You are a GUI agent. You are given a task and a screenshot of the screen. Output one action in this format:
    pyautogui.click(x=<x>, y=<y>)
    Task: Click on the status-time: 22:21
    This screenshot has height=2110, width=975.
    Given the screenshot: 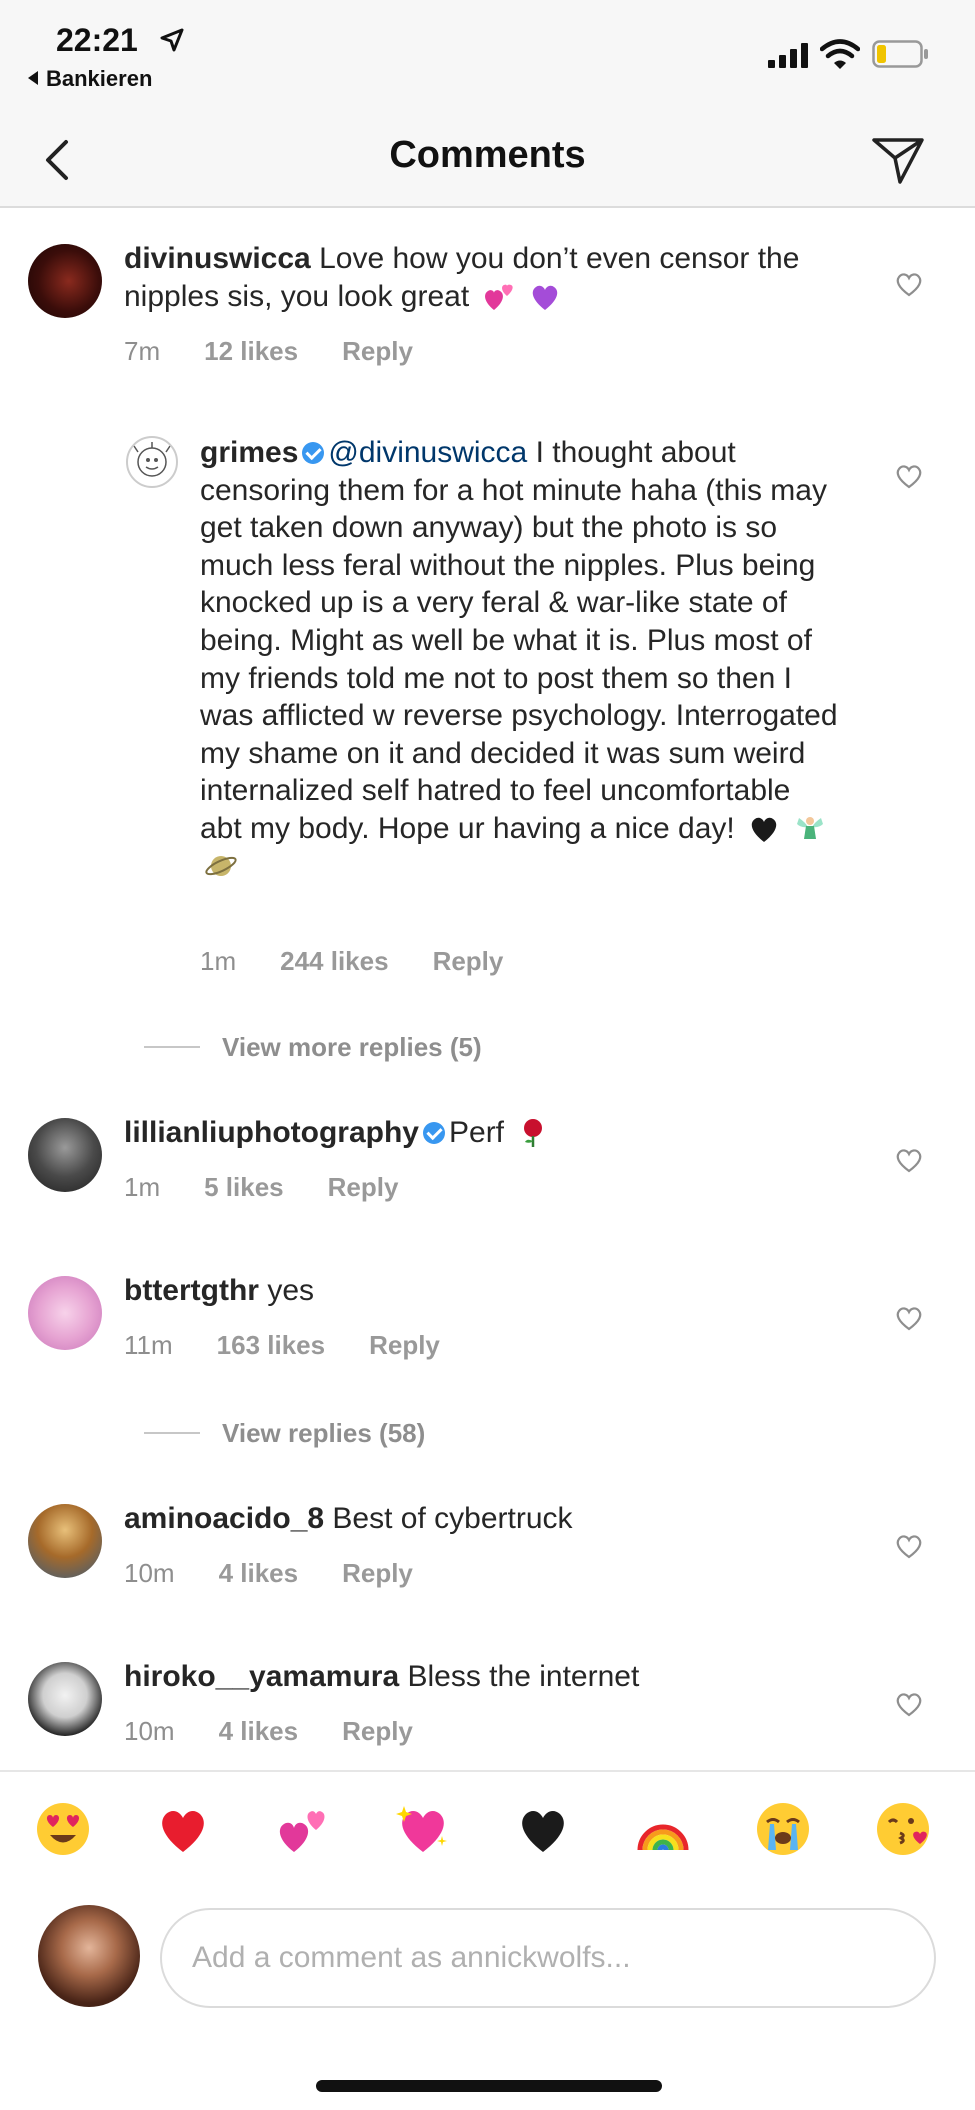 What is the action you would take?
    pyautogui.click(x=97, y=40)
    